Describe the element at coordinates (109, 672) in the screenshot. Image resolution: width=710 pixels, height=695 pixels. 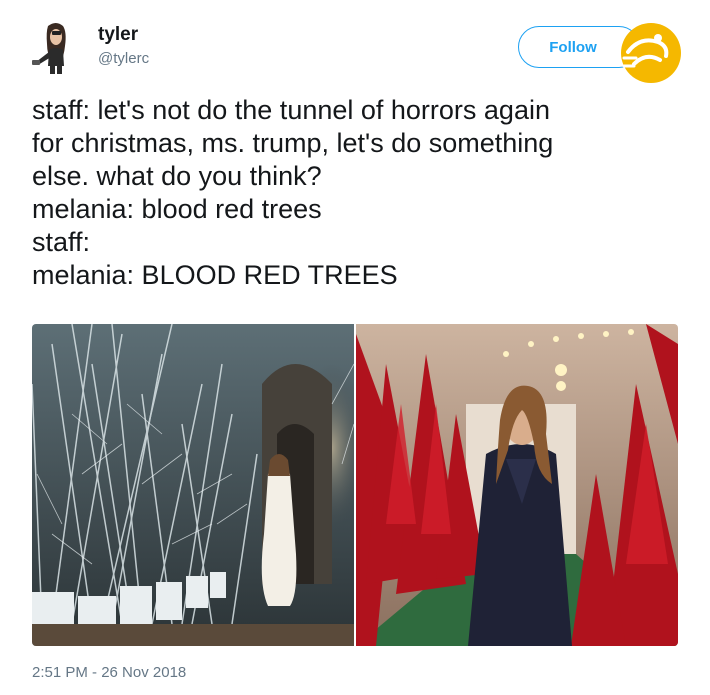
I see `tweet-timestamp: 2:51 PM - 26 Nov 2018` at that location.